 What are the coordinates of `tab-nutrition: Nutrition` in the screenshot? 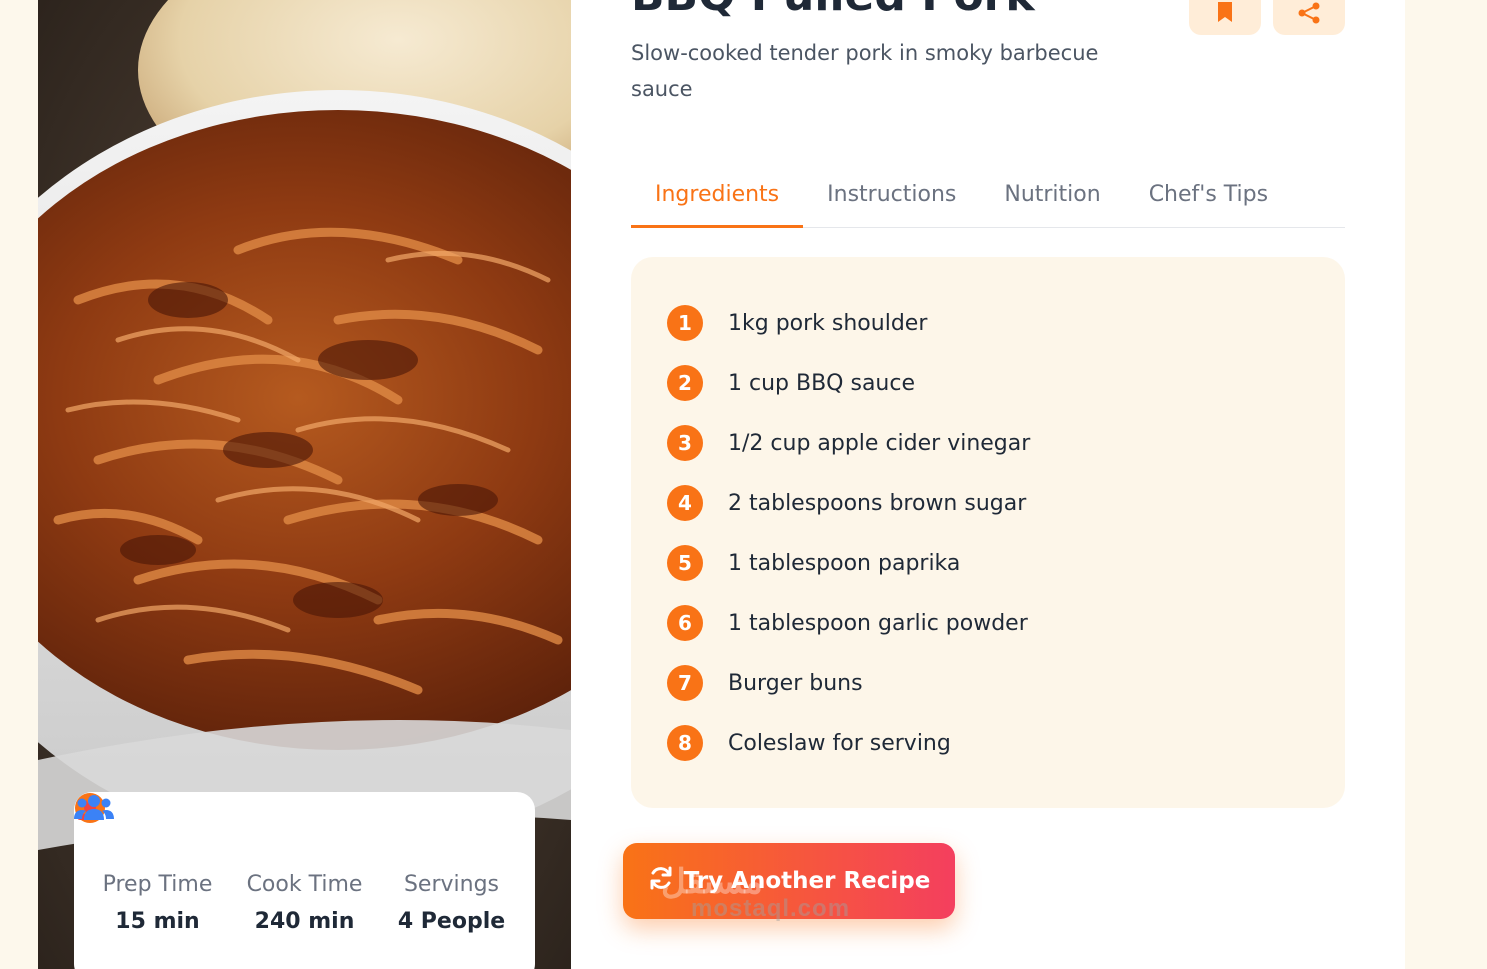 It's located at (1052, 198).